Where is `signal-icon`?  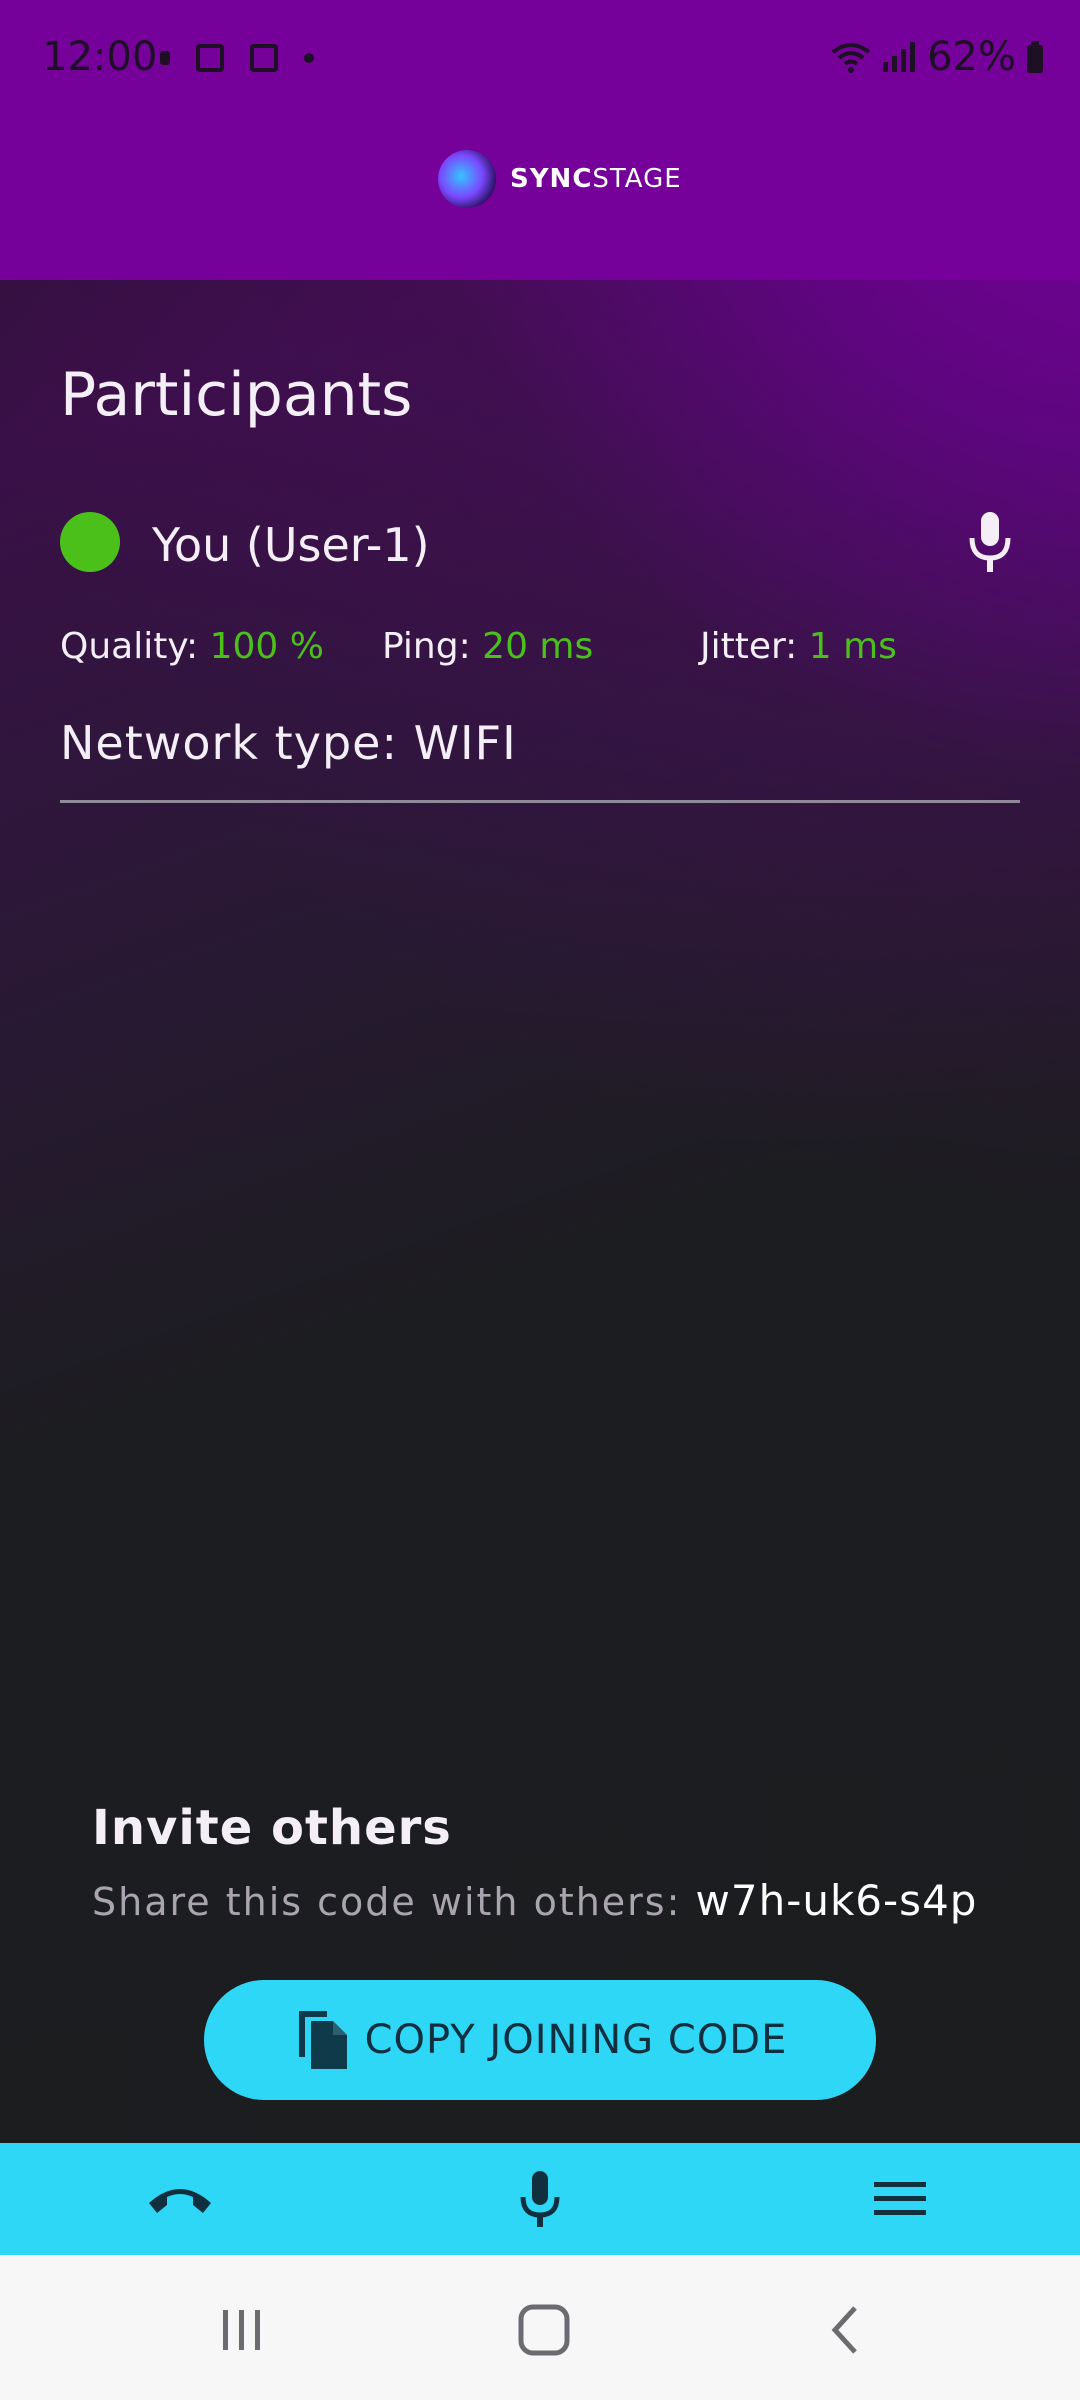
signal-icon is located at coordinates (899, 57).